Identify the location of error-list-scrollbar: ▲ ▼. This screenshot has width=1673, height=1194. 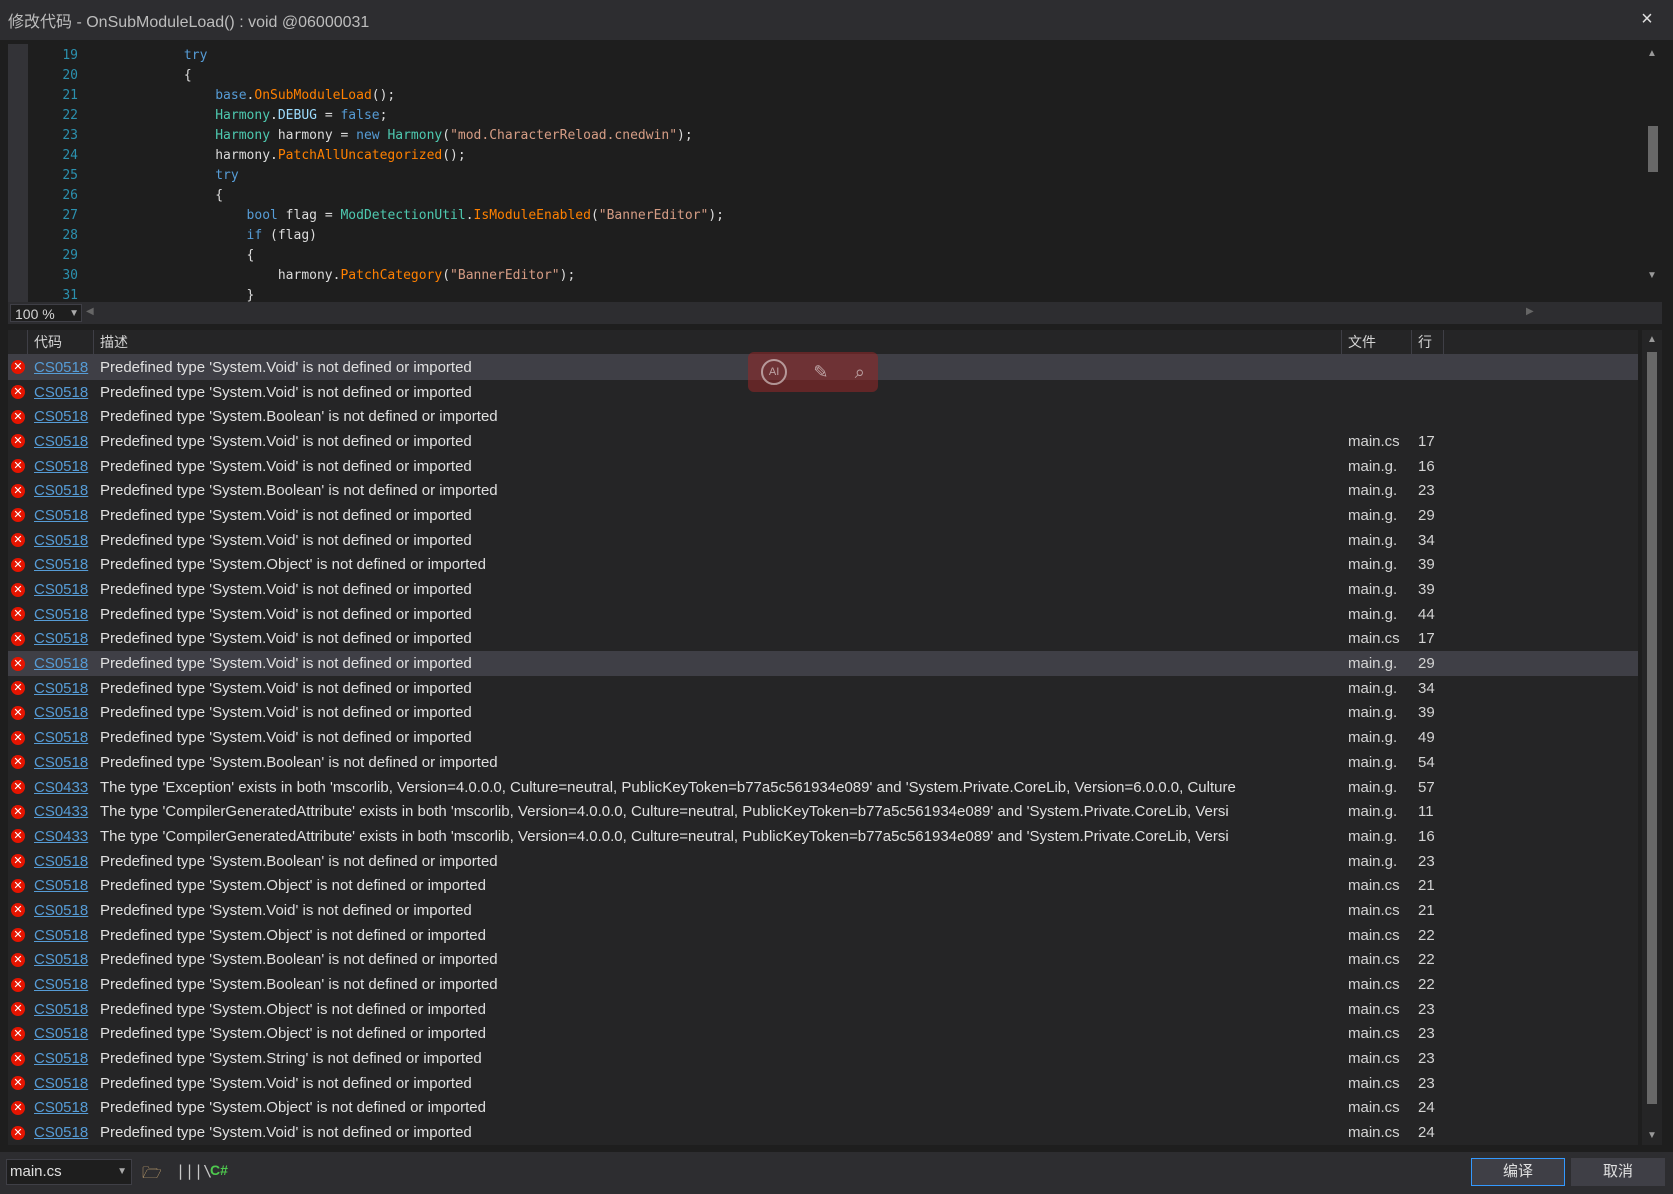
(1652, 737).